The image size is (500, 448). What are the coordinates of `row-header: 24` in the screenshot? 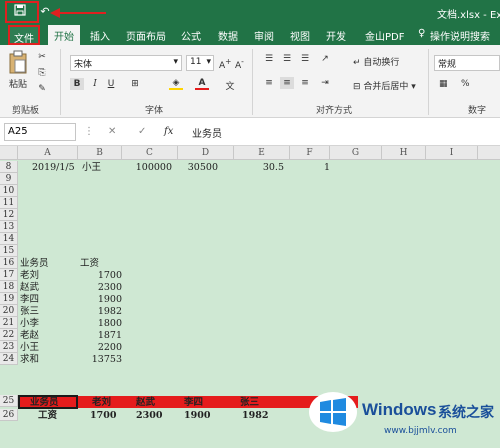 It's located at (9, 359).